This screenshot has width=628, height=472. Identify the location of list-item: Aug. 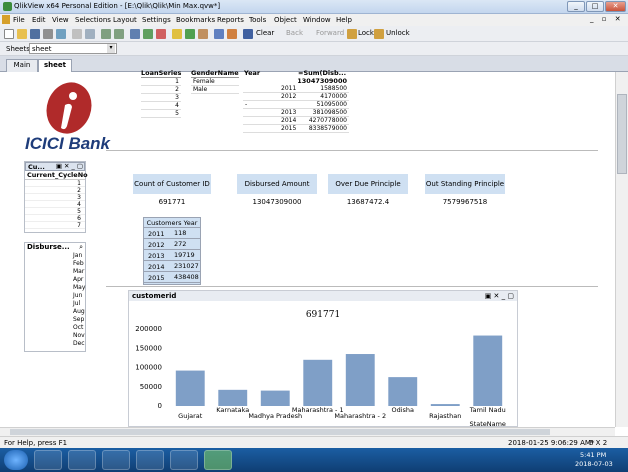
(55, 312).